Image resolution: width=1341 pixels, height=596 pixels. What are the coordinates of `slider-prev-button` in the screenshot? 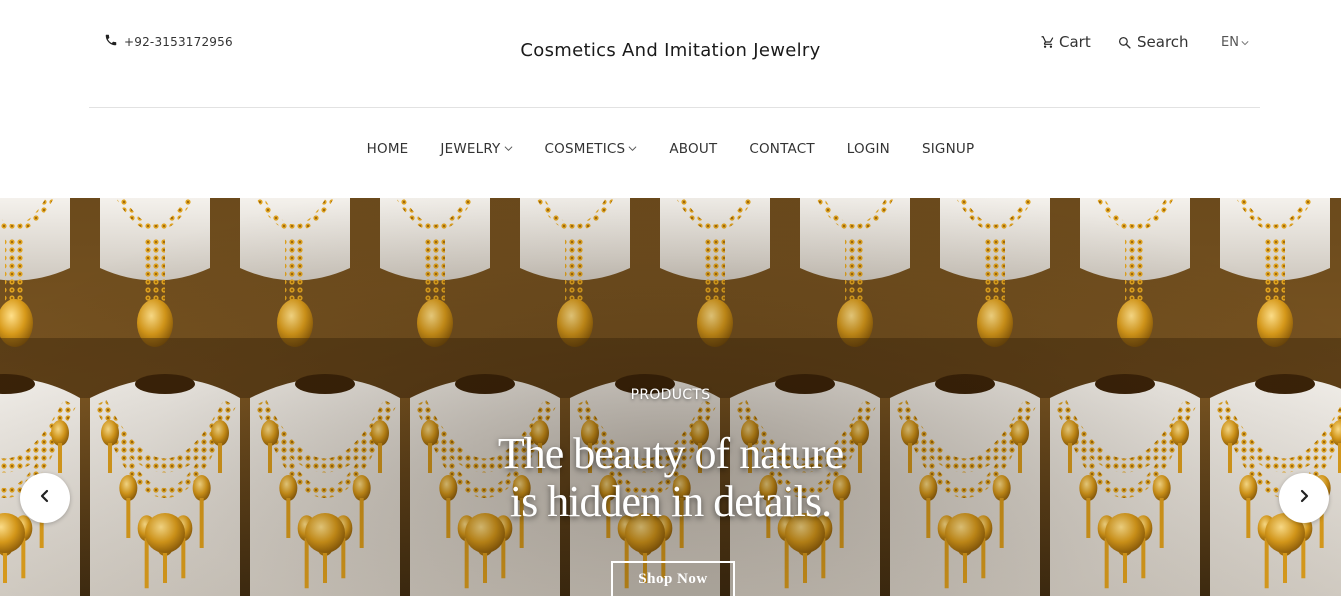 It's located at (45, 498).